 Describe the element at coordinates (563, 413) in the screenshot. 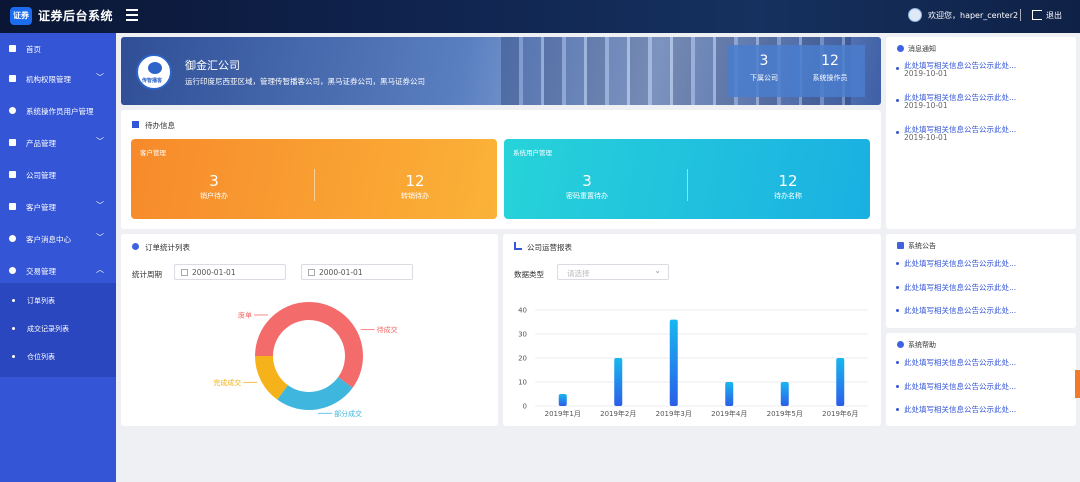

I see `x-tick-label: 2019年1月` at that location.